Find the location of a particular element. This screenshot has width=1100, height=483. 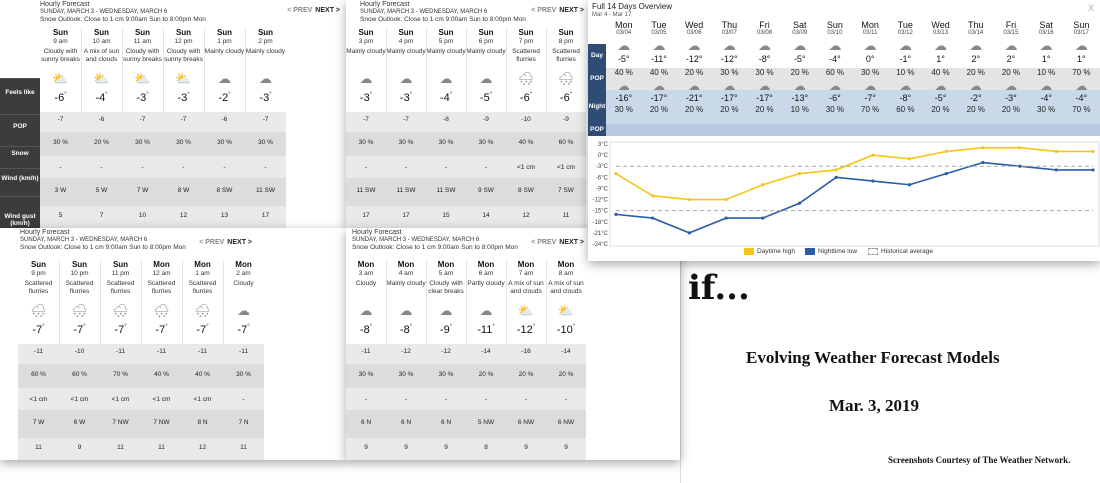

day-column: Sat 03/16 ☁ 1° 10 % ☁ -4° 30 % is located at coordinates (1046, 79).